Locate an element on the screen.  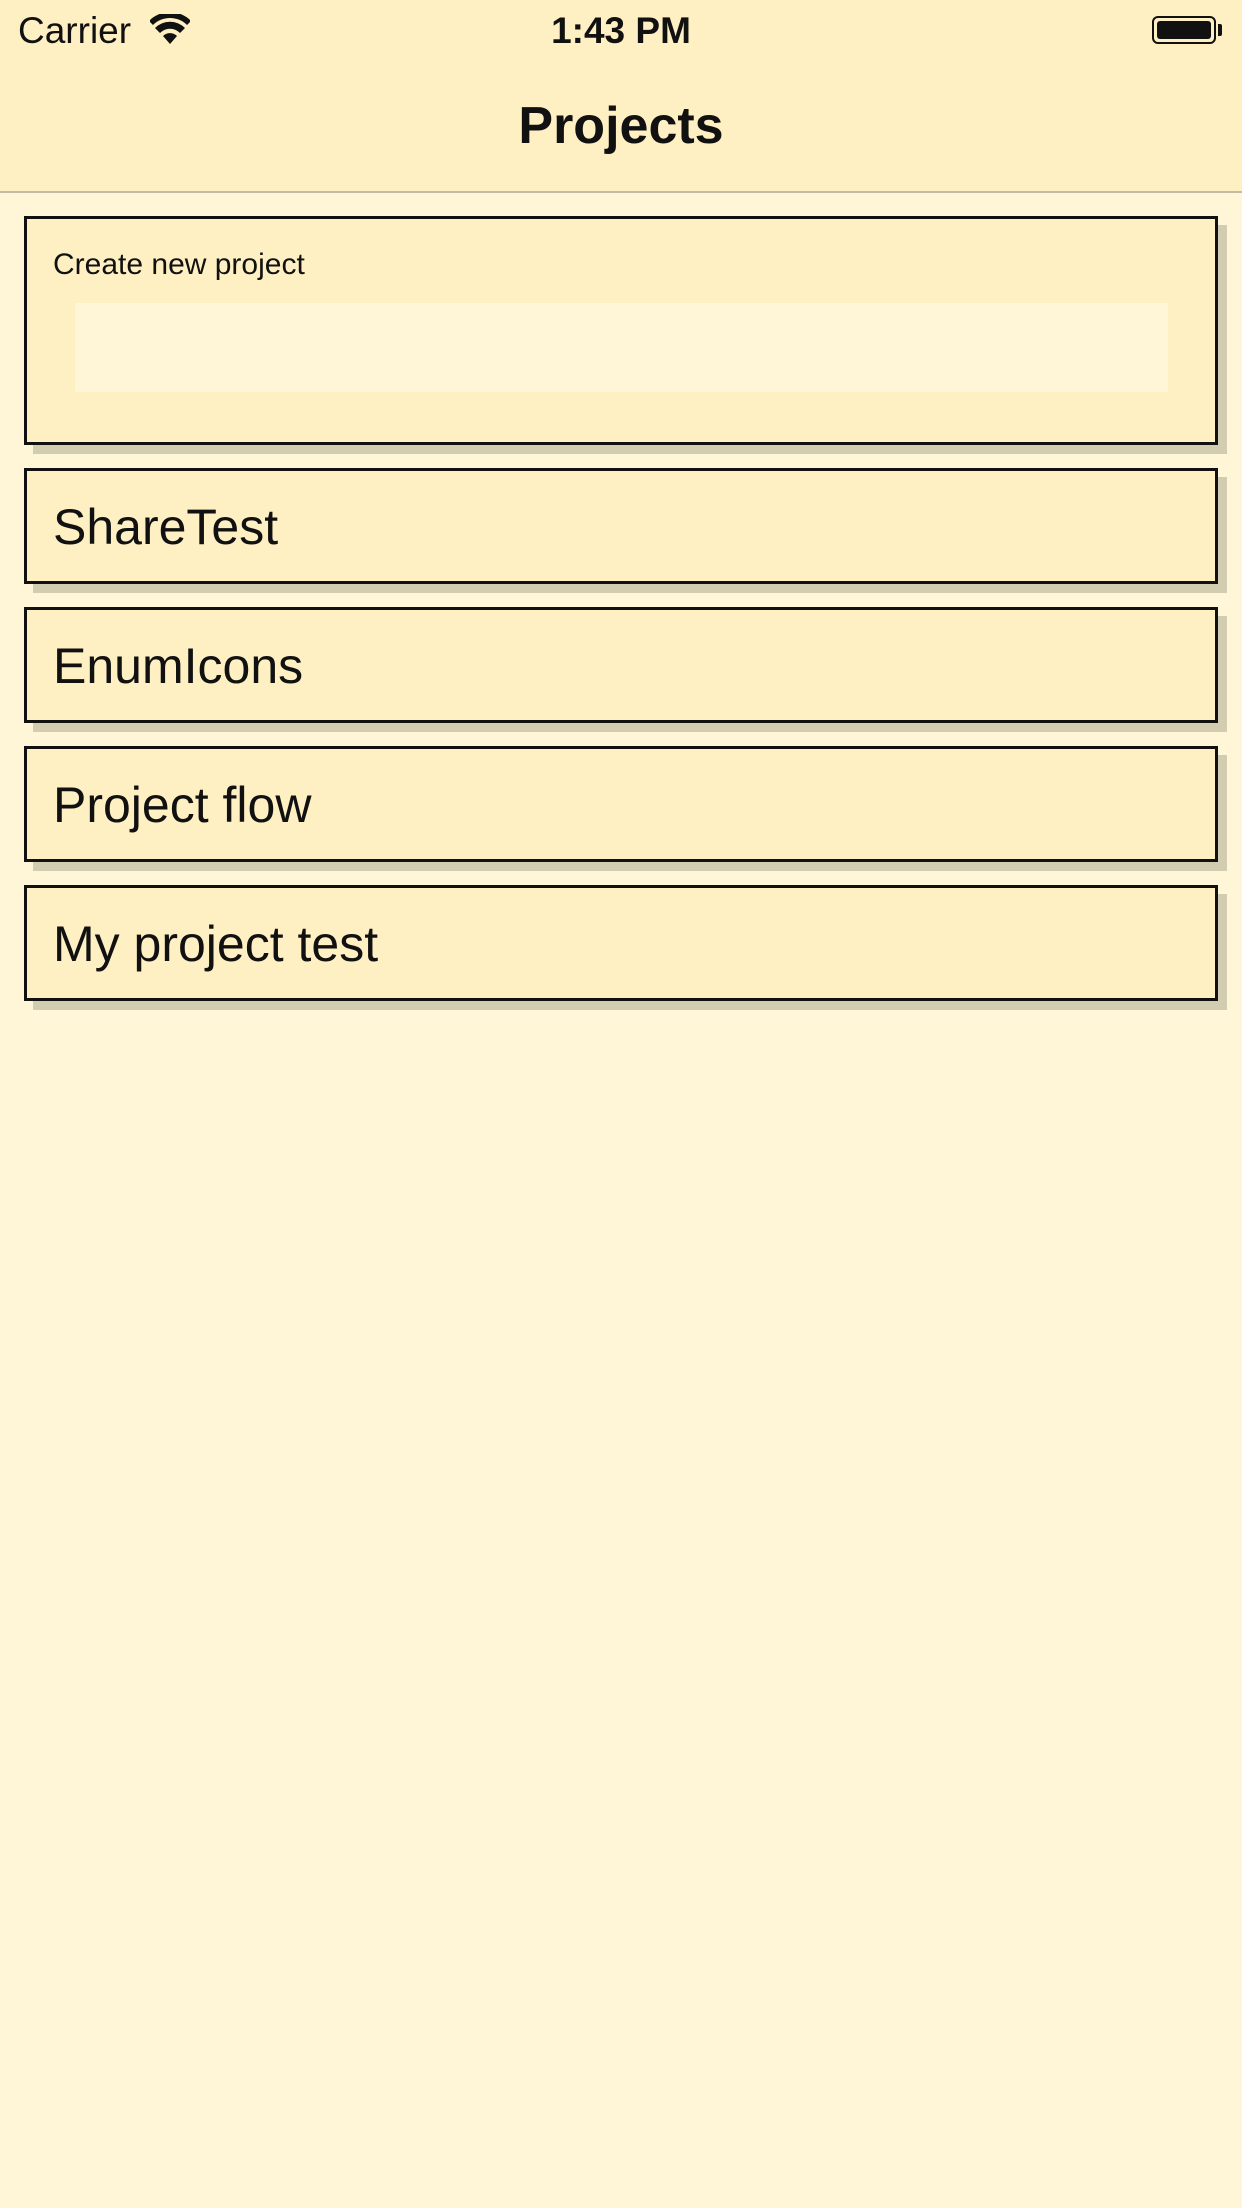
project-name: ShareTest is located at coordinates (166, 527).